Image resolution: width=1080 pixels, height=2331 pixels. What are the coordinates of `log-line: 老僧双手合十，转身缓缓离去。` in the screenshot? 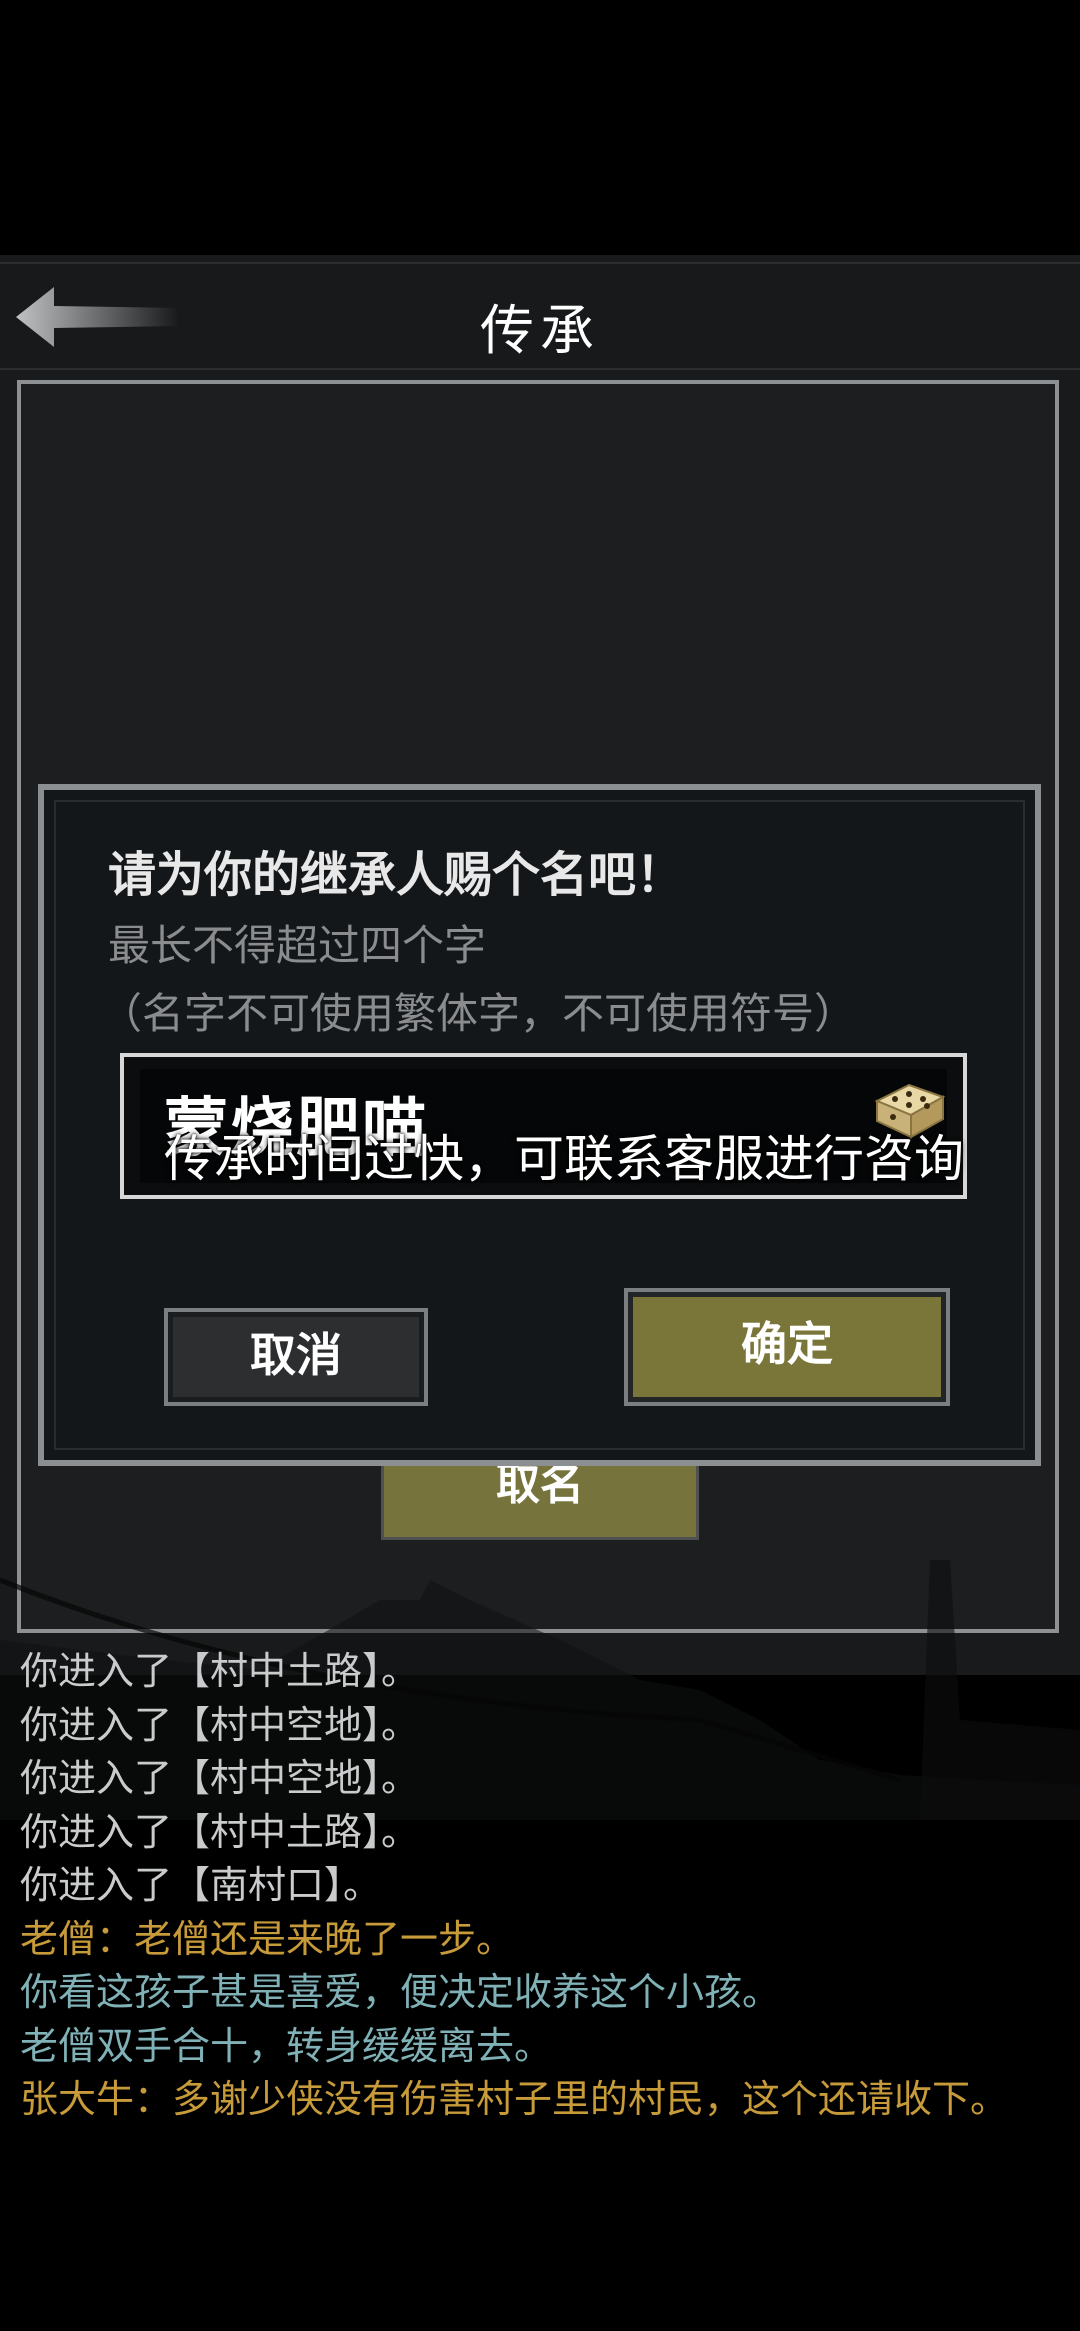 It's located at (286, 2045).